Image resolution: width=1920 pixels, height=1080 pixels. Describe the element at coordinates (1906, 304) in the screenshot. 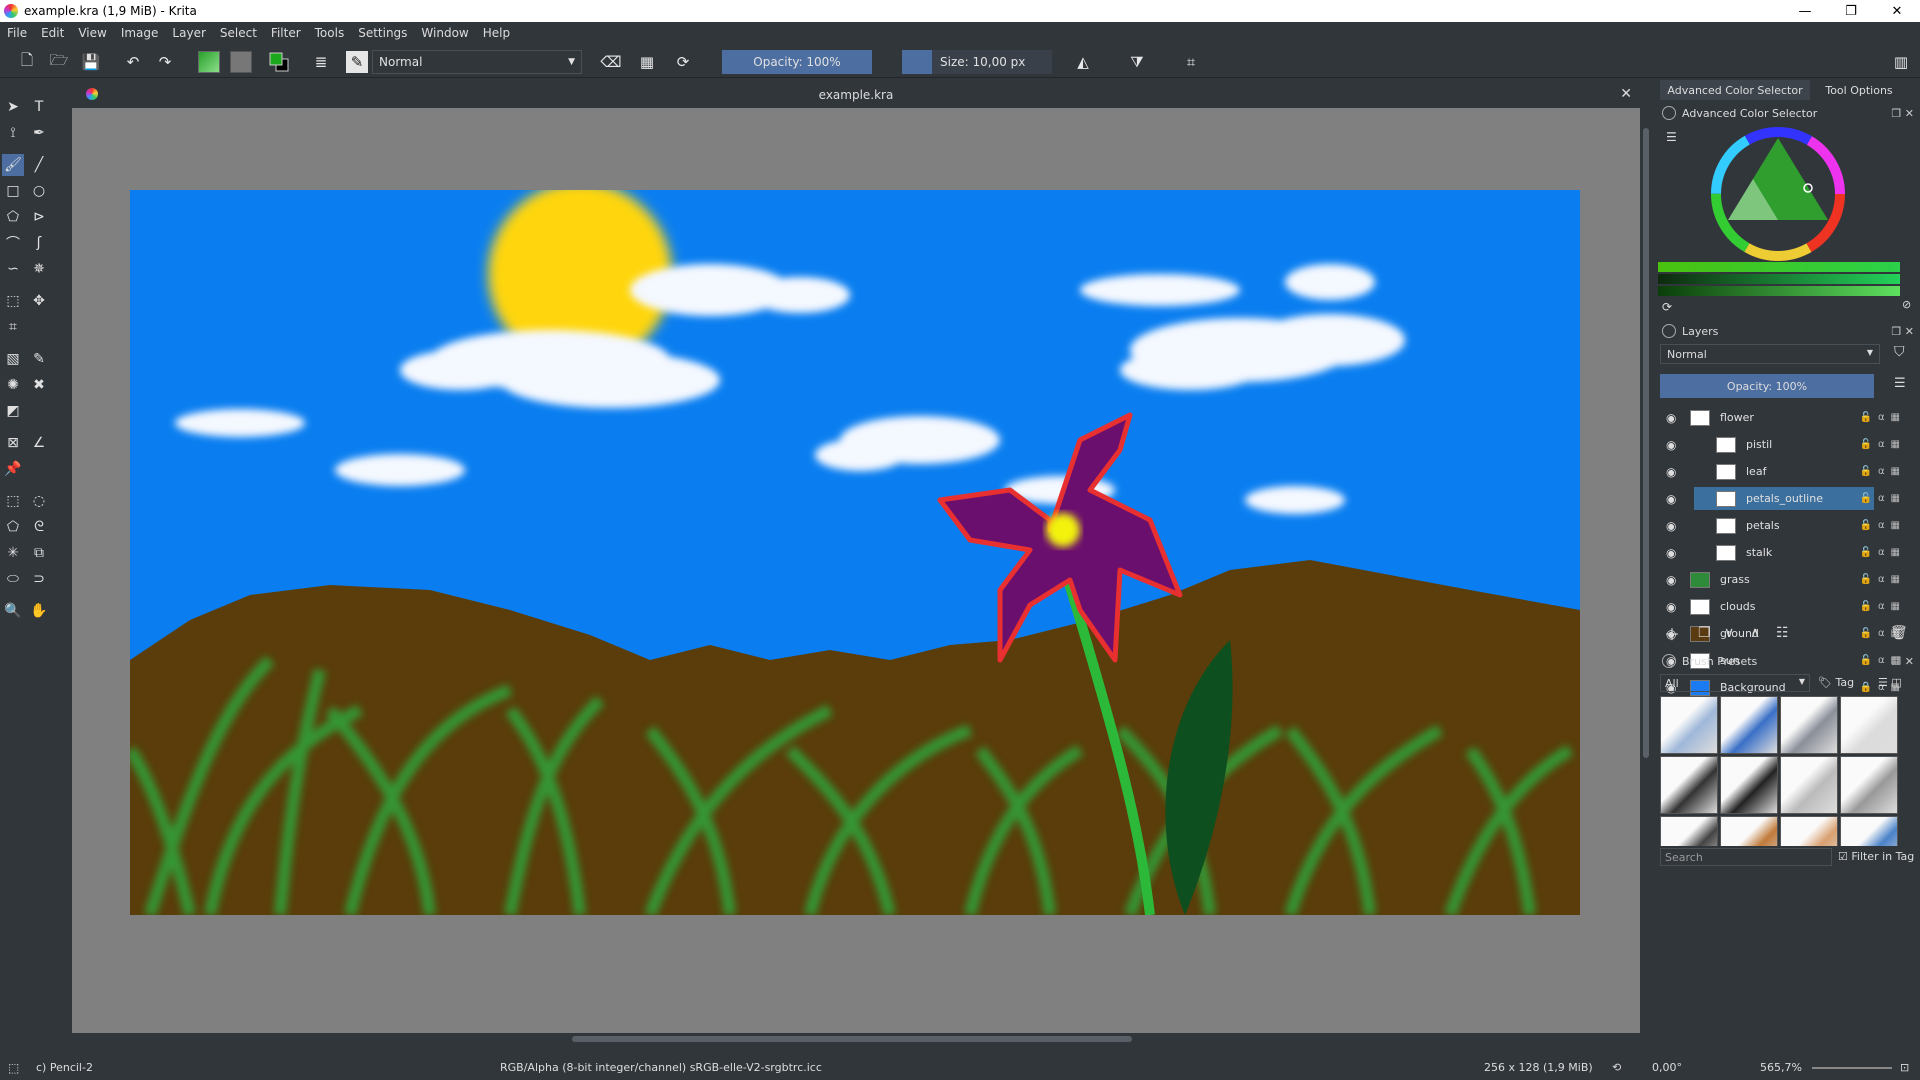

I see `clear-history-icon: ⊘` at that location.